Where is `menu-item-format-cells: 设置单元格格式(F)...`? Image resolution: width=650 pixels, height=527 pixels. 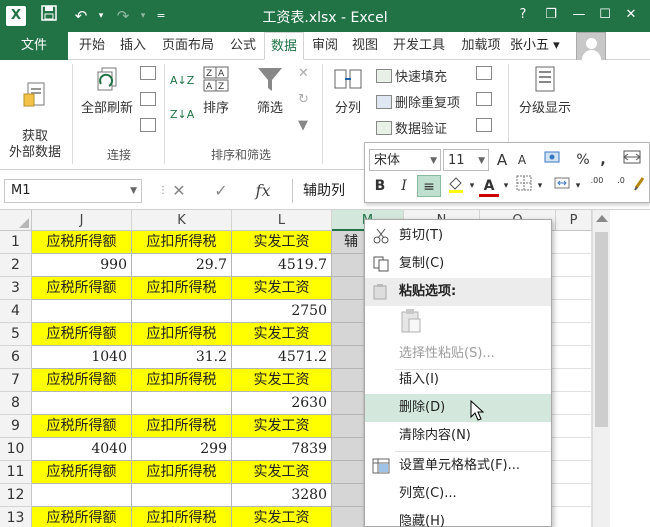
menu-item-format-cells: 设置单元格格式(F)... is located at coordinates (458, 466).